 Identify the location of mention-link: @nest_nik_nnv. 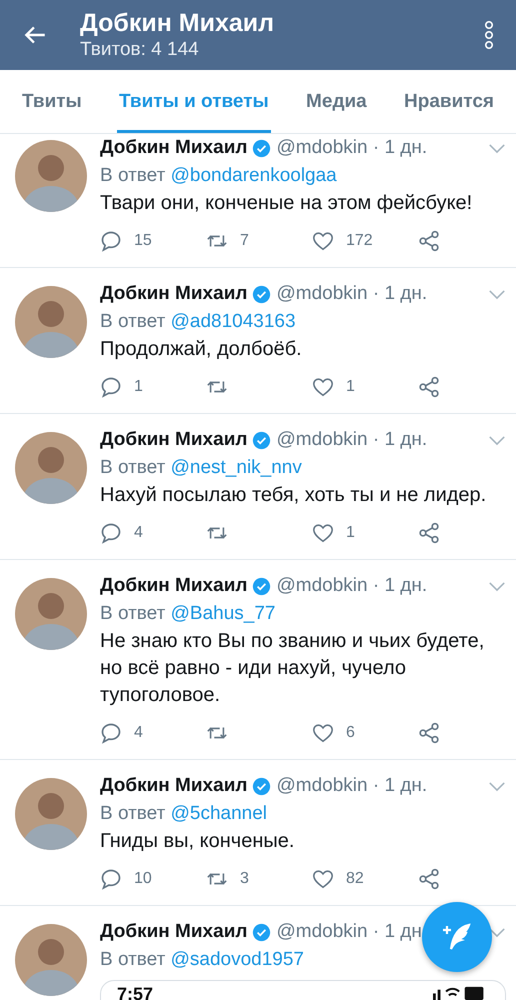
(236, 467).